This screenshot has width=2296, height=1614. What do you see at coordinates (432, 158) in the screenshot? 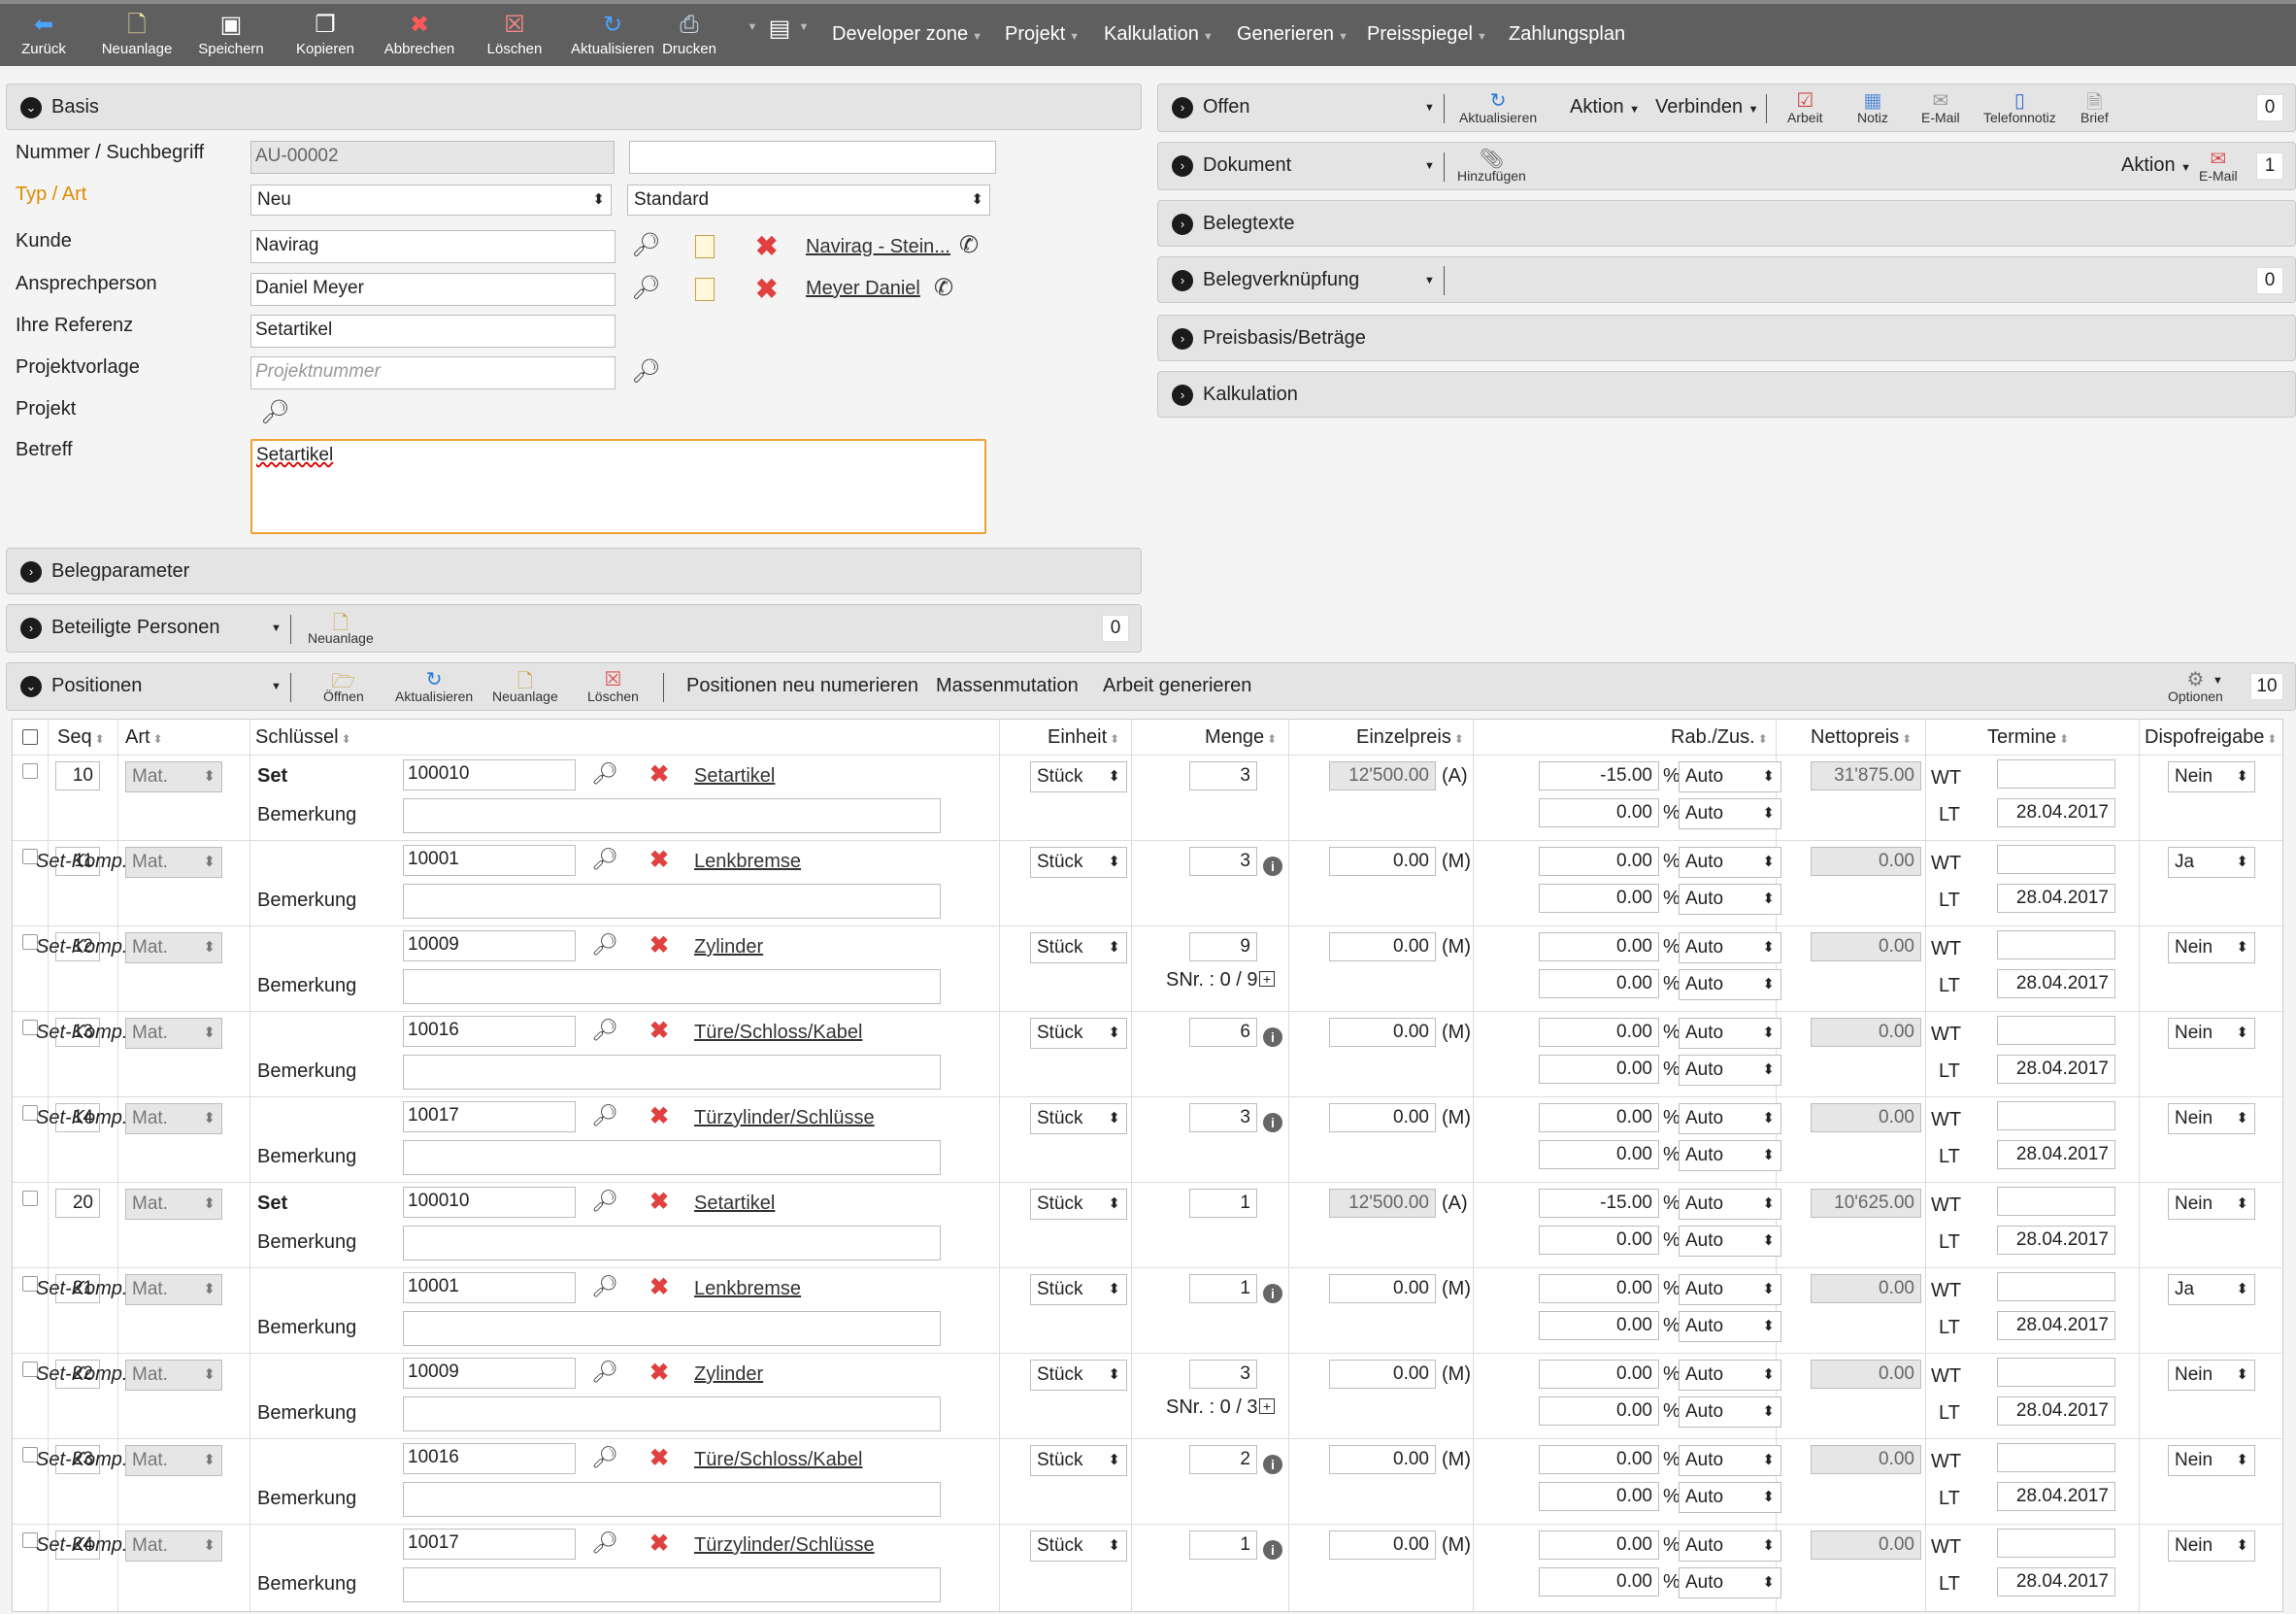
I see `nummer-field: AU-00002` at bounding box center [432, 158].